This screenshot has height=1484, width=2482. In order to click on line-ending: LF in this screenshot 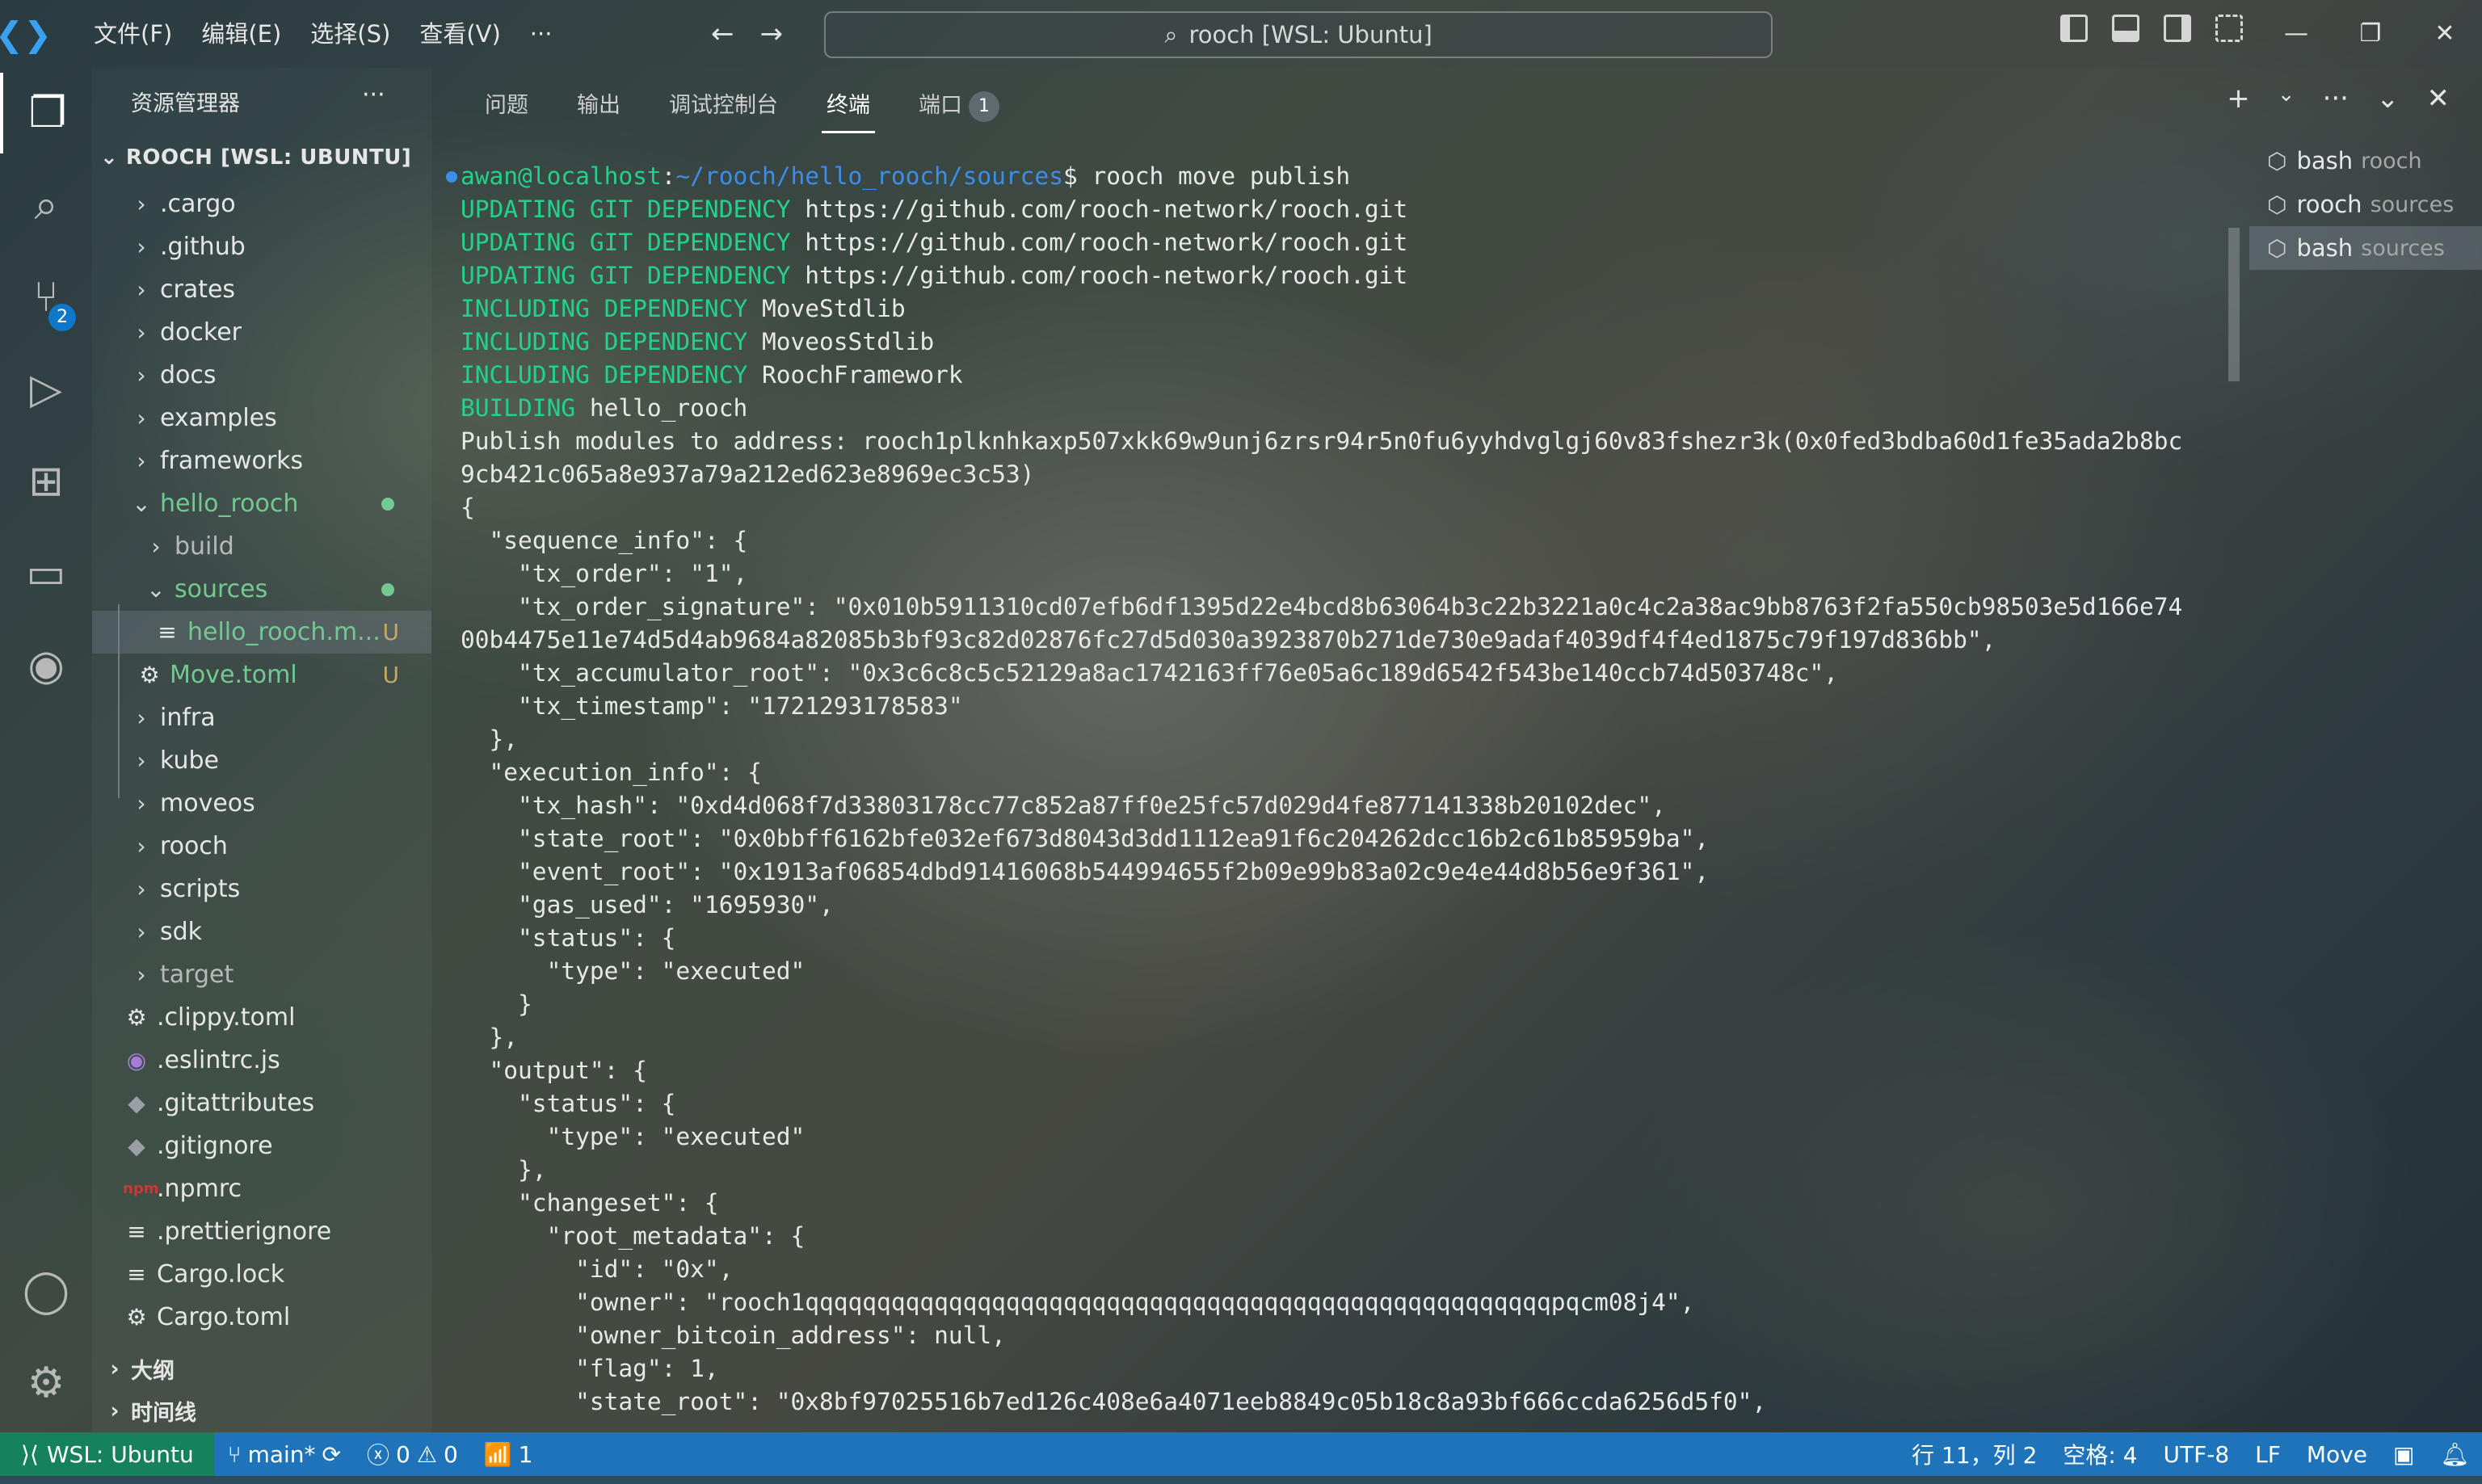, I will do `click(2268, 1454)`.